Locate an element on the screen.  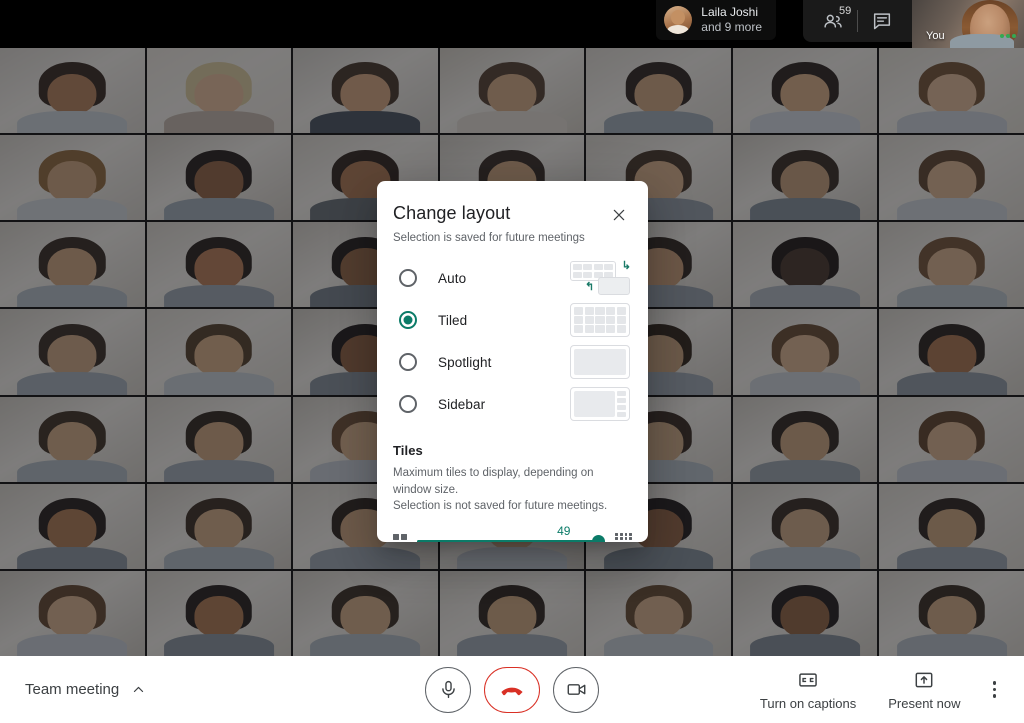
close-icon is located at coordinates (619, 215).